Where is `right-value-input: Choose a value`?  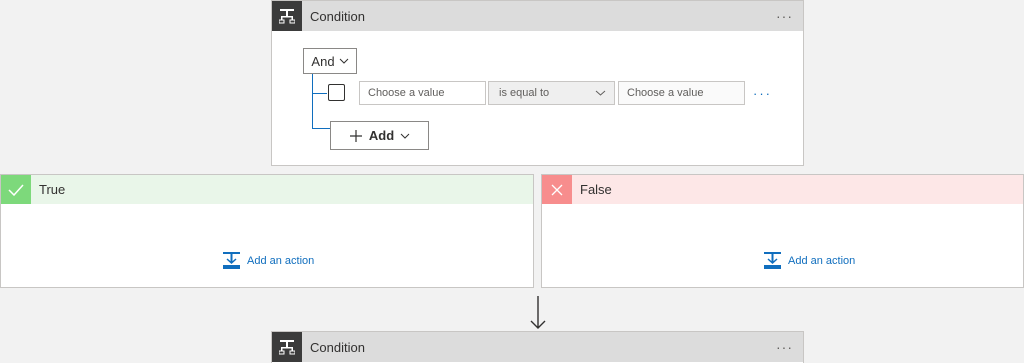 right-value-input: Choose a value is located at coordinates (681, 93).